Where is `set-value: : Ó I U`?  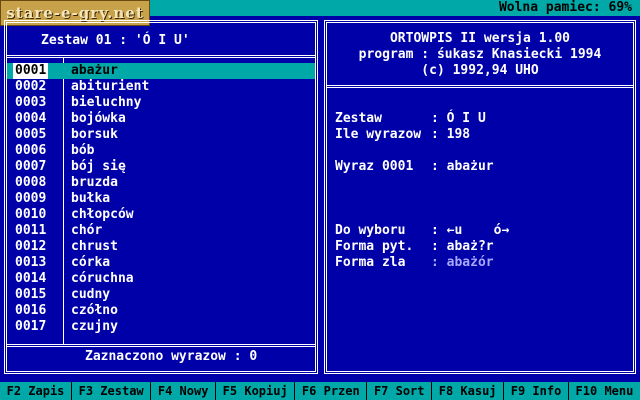
set-value: : Ó I U is located at coordinates (458, 118).